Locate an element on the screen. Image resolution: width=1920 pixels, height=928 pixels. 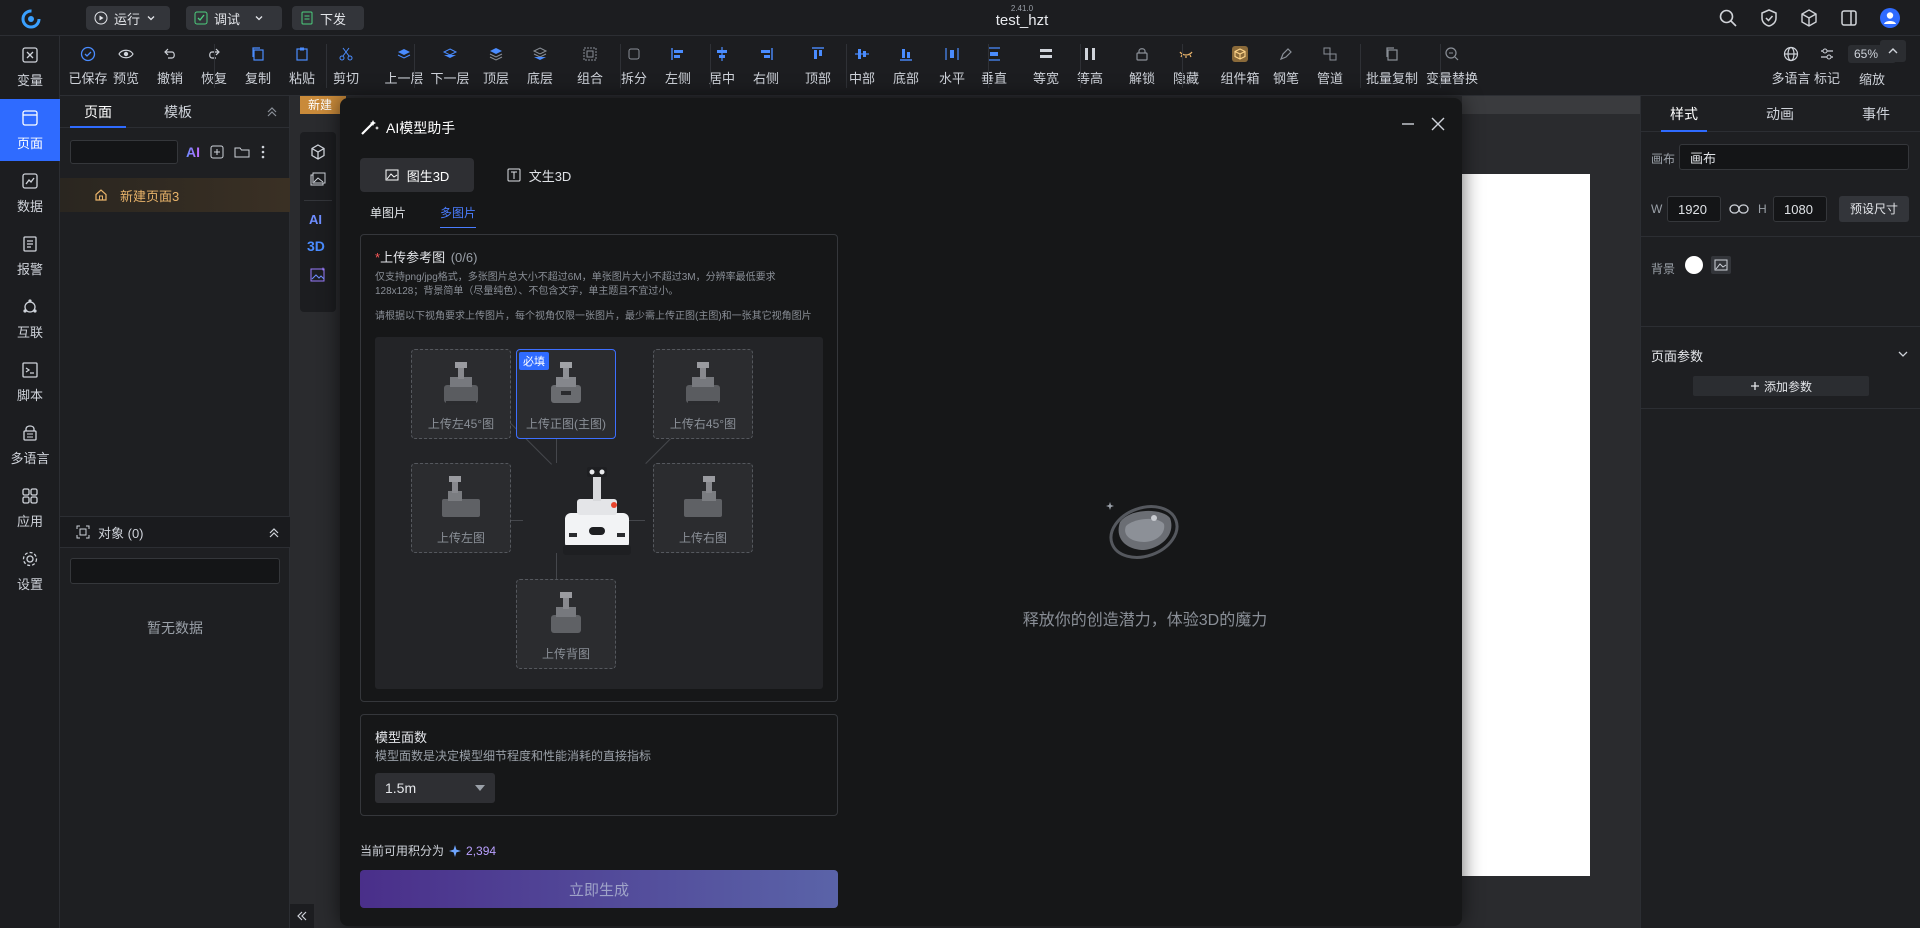
page-list-item: 新建页面3 is located at coordinates (175, 195).